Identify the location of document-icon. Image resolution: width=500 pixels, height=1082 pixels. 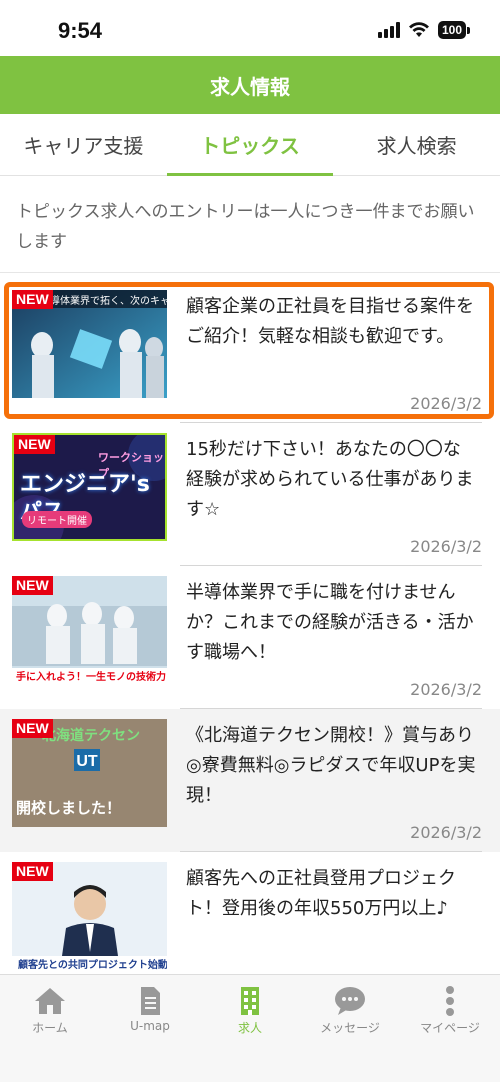
(150, 1001).